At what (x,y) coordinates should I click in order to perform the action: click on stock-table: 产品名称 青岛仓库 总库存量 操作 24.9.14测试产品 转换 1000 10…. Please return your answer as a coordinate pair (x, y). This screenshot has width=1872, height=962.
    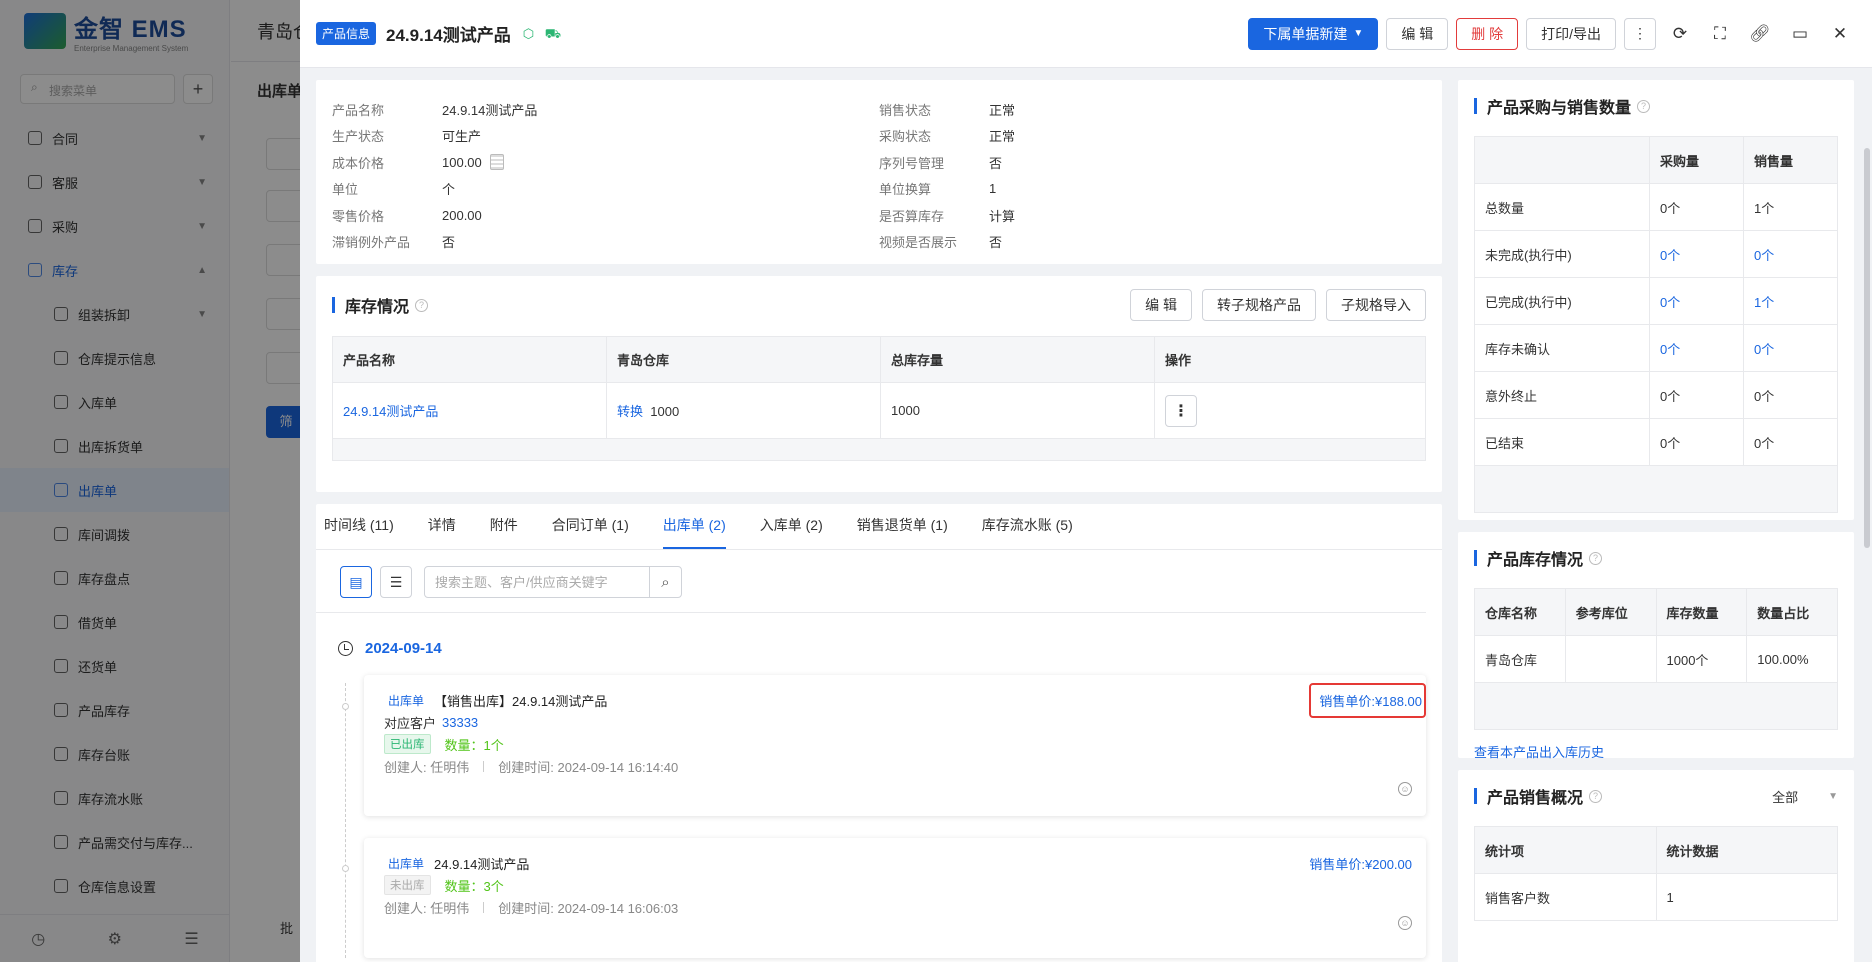
    Looking at the image, I should click on (879, 398).